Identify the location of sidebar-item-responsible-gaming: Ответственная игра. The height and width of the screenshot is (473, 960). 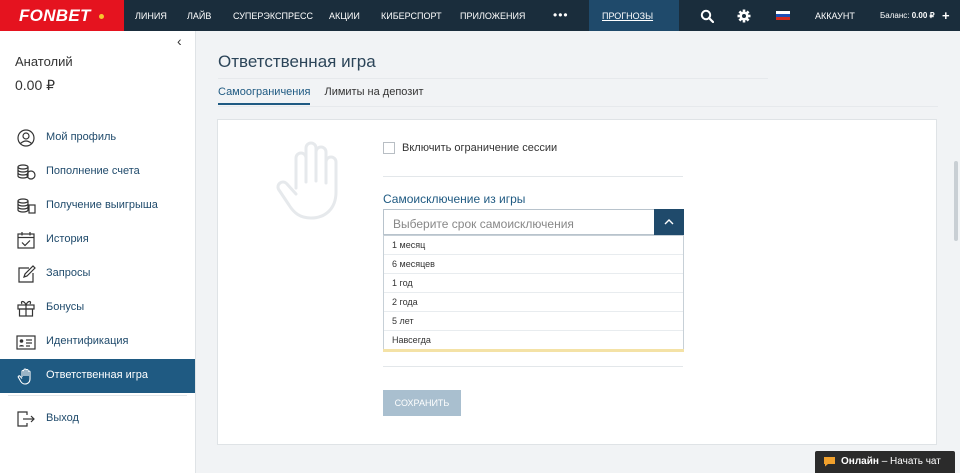
(97, 376).